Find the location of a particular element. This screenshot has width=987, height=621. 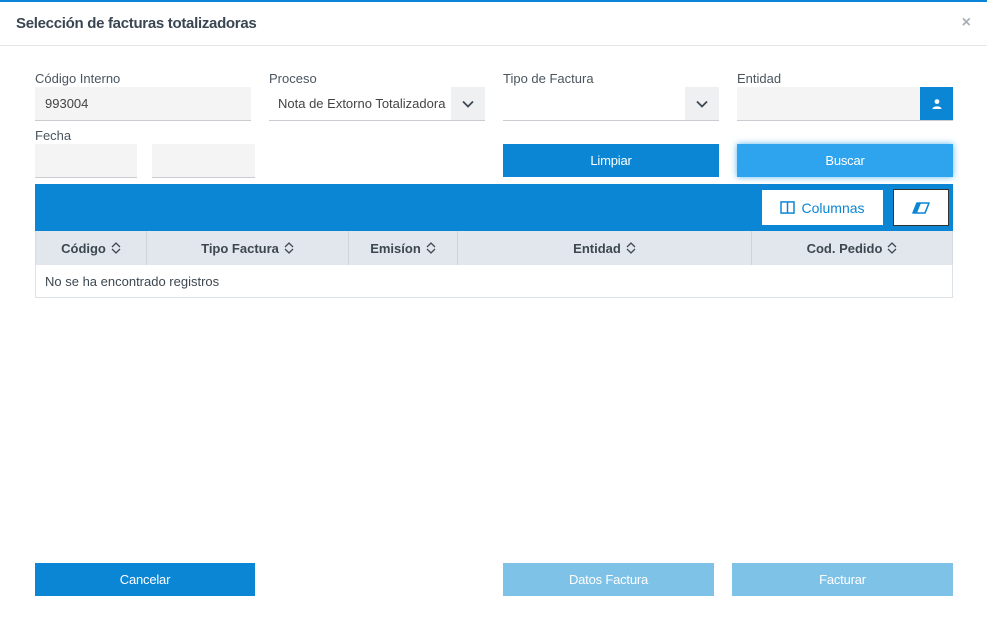

dialog-header: Selección de facturas totalizadoras × is located at coordinates (493, 24).